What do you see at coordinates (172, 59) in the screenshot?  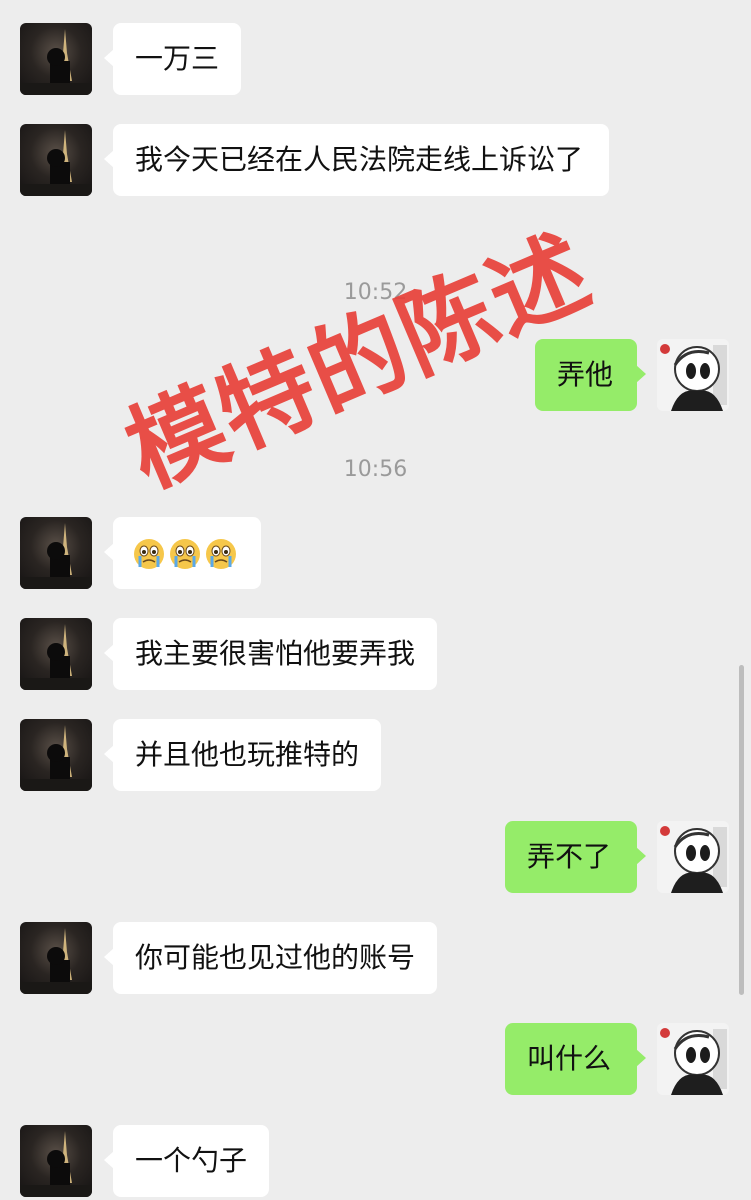 I see `incoming-message-bubble: 一万三` at bounding box center [172, 59].